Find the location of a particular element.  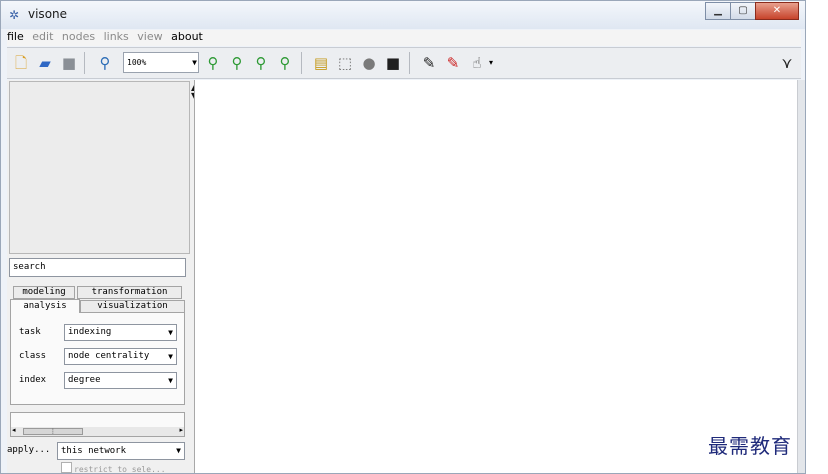

menu-bar: file edit nodes links view about is located at coordinates (404, 38).